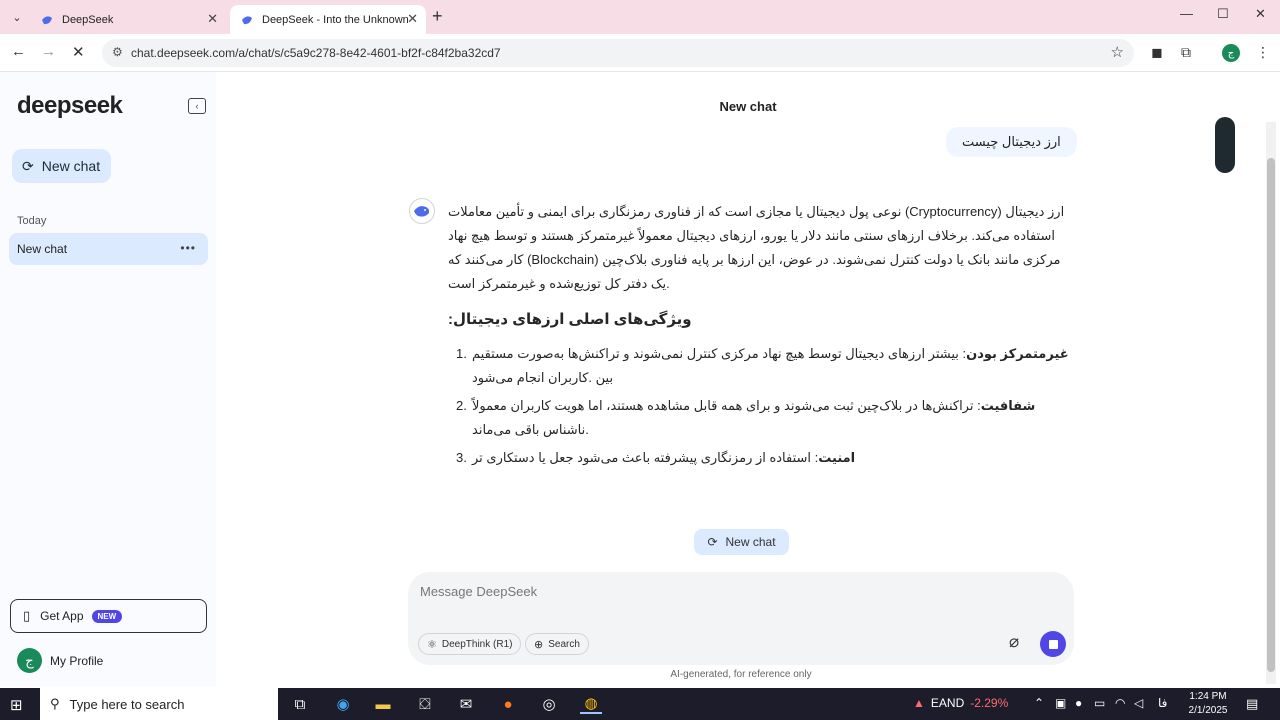 The width and height of the screenshot is (1280, 720). What do you see at coordinates (1263, 52) in the screenshot?
I see `browser-menu-icon: ⋮` at bounding box center [1263, 52].